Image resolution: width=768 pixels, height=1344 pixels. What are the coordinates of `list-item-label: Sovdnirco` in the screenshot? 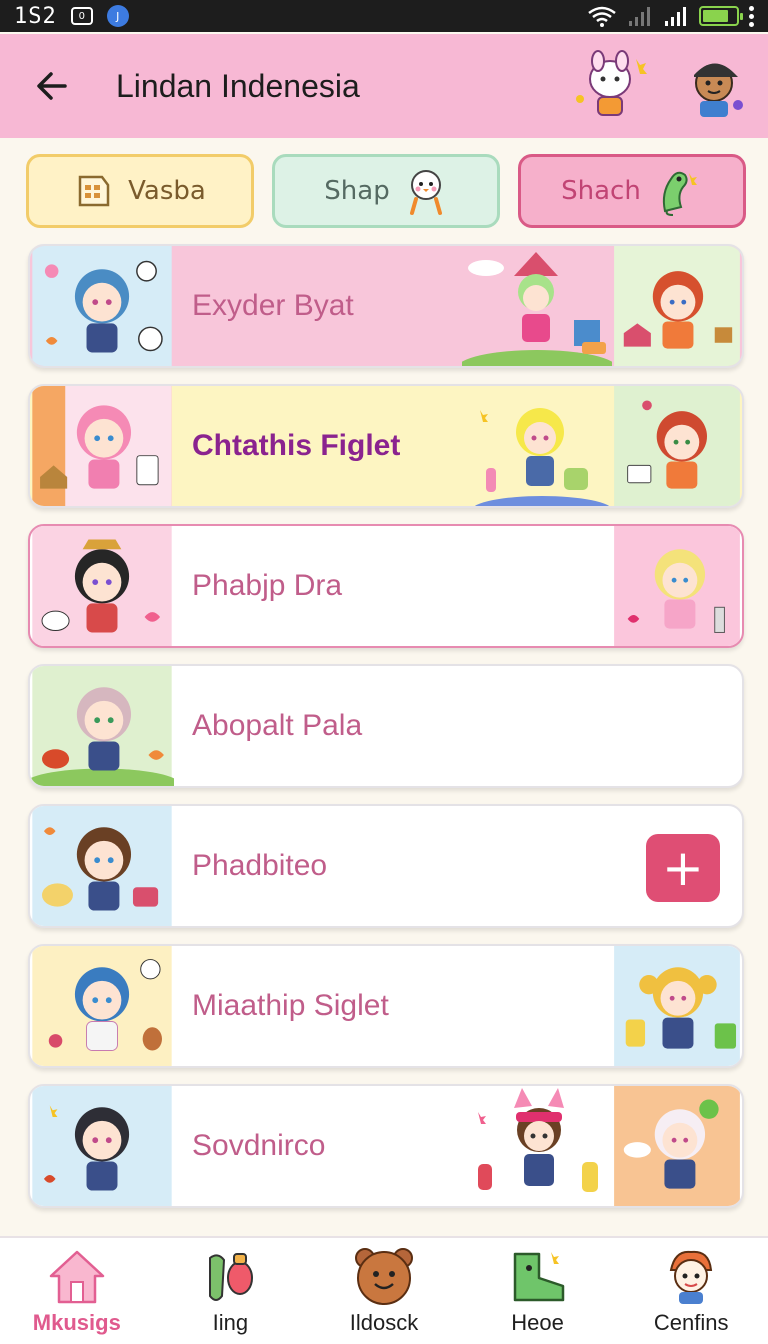 It's located at (259, 1145).